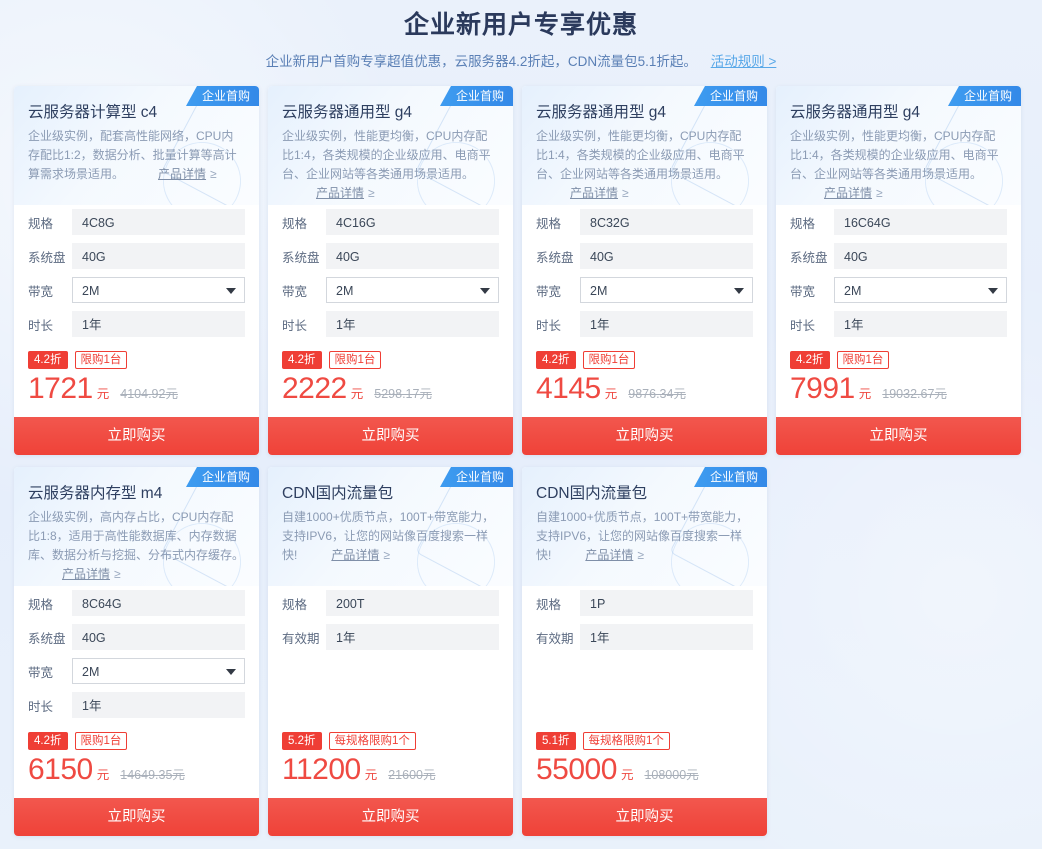 The height and width of the screenshot is (849, 1042). Describe the element at coordinates (920, 222) in the screenshot. I see `spec-value: 16C64G` at that location.